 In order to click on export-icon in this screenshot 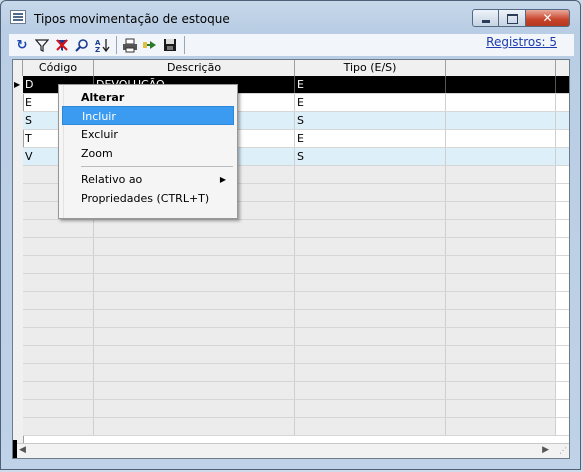, I will do `click(150, 45)`.